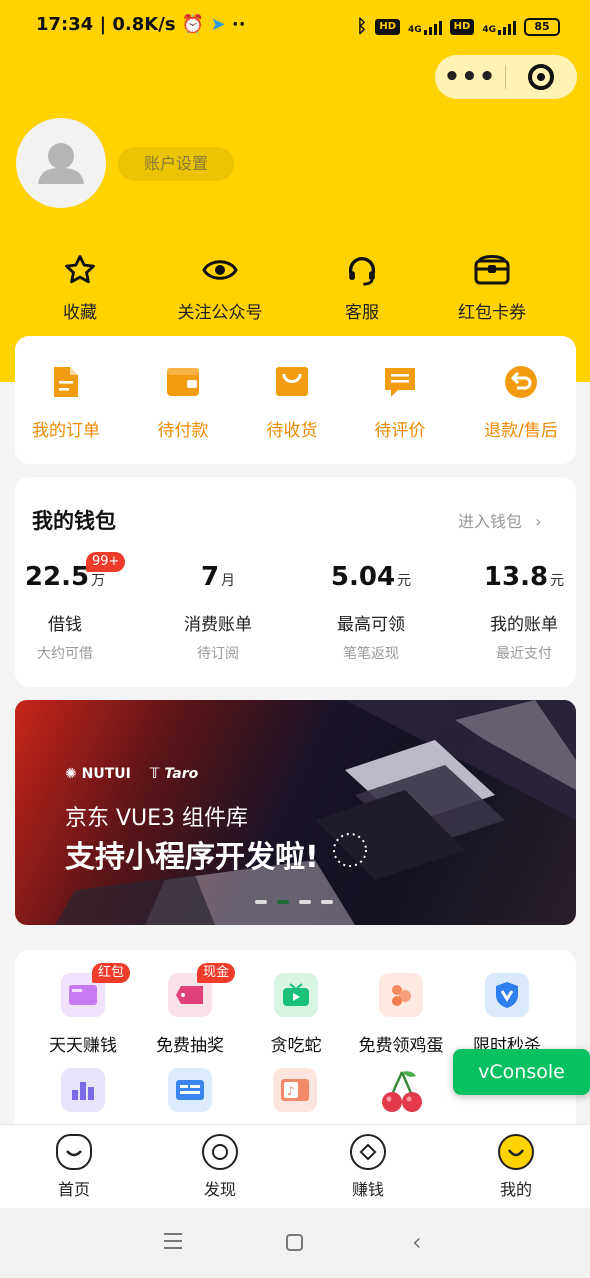 This screenshot has height=1278, width=590. I want to click on wallet-icon, so click(183, 382).